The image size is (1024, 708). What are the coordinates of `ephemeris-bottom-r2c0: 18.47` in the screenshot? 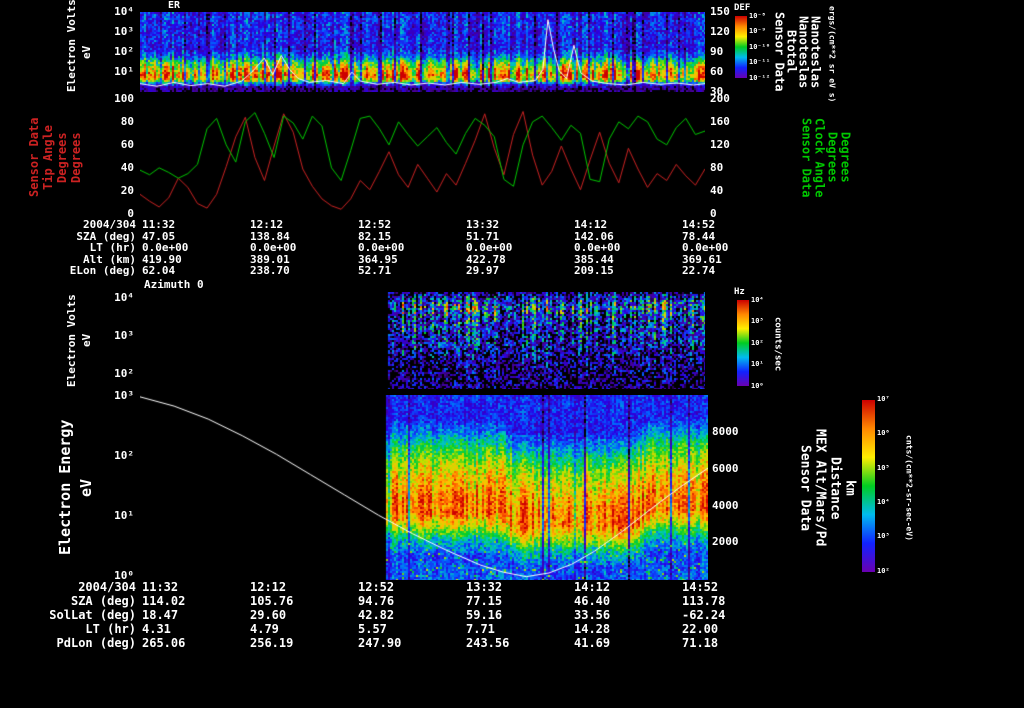 It's located at (160, 615).